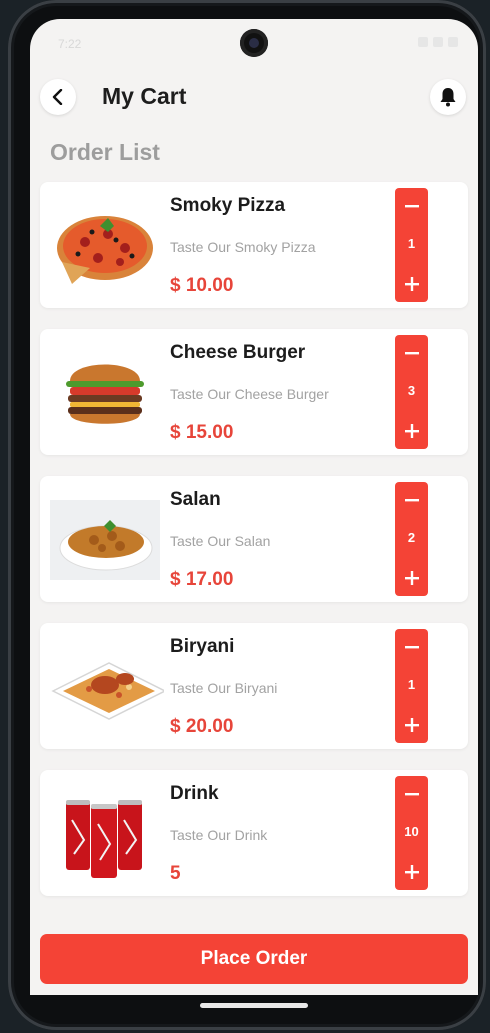 This screenshot has height=1033, width=490. I want to click on wifi-icon, so click(423, 42).